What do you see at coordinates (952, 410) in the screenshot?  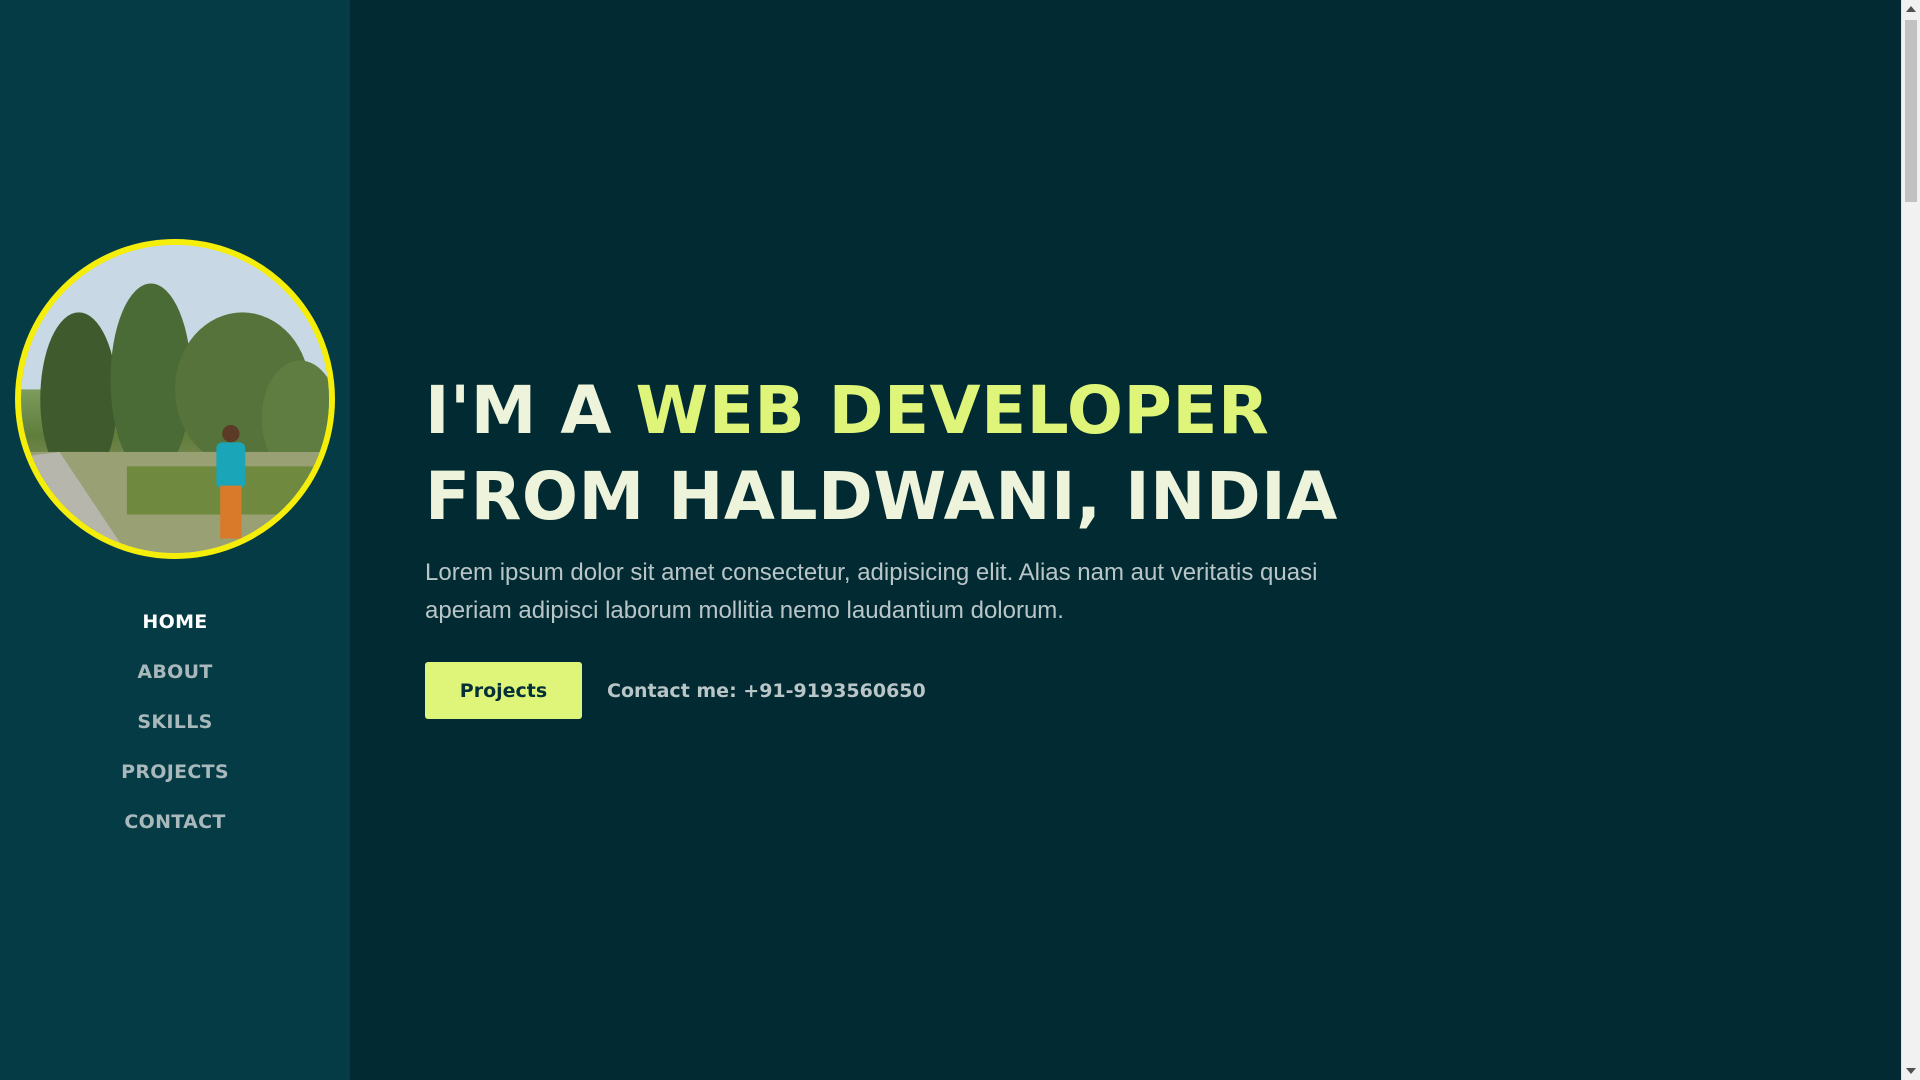 I see `headline-accent: WEB DEVELOPER` at bounding box center [952, 410].